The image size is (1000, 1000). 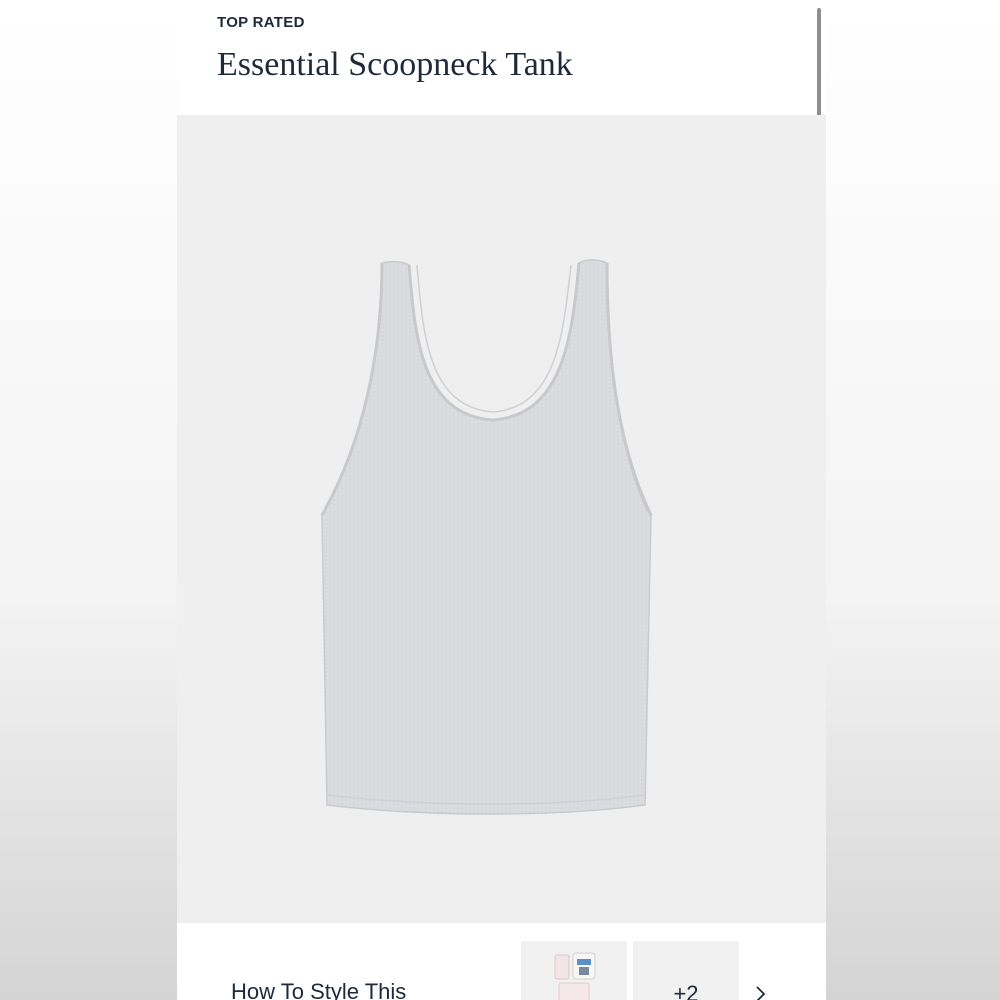 I want to click on outfit-image, so click(x=575, y=976).